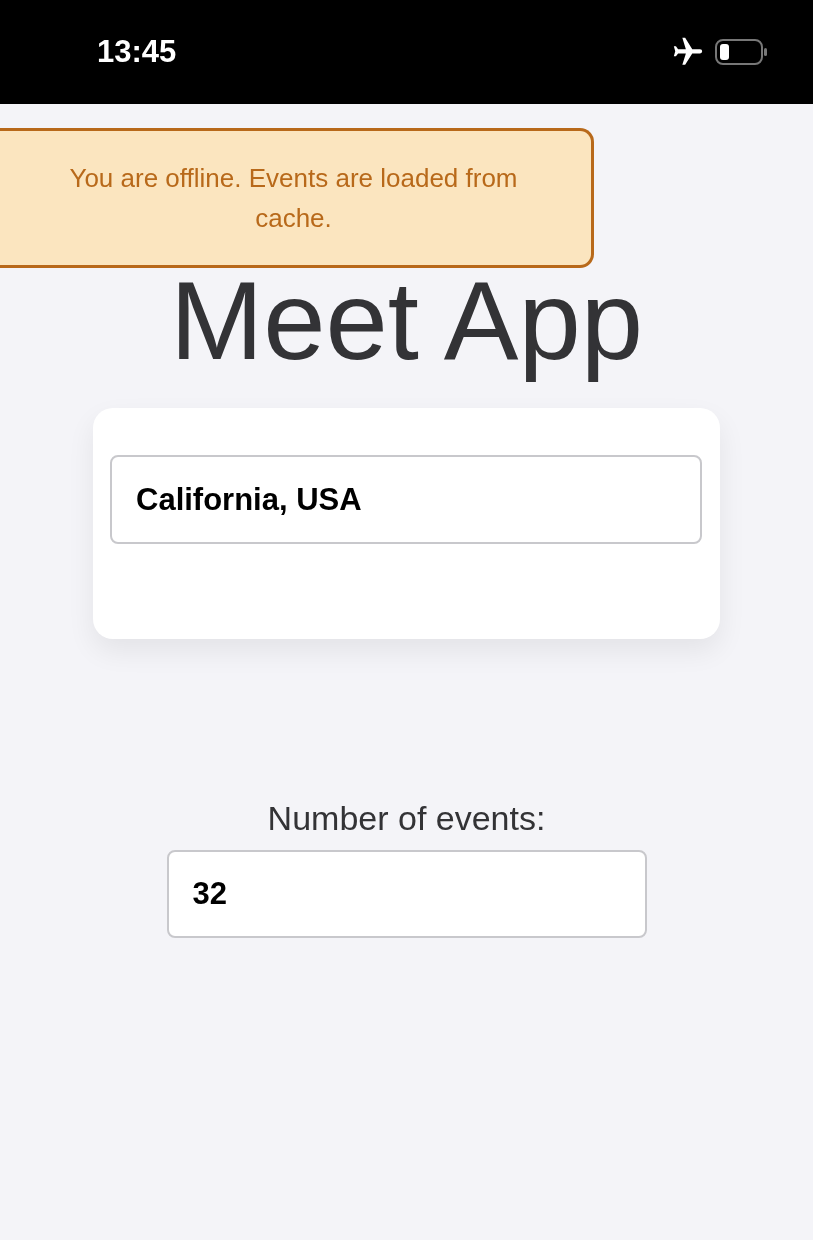 This screenshot has height=1240, width=813. I want to click on offline-alert: You are offline. Events are loaded from cache., so click(297, 198).